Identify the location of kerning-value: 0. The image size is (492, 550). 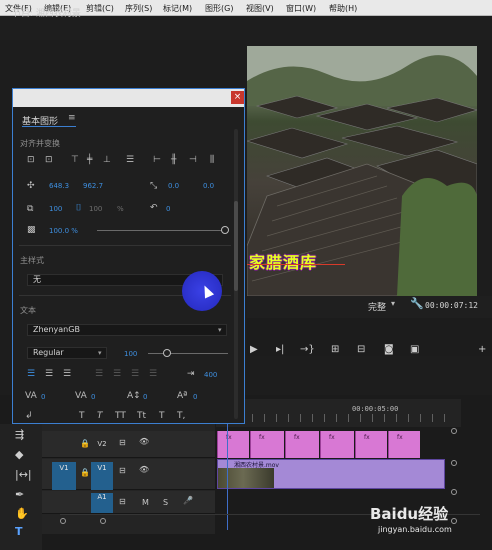
(93, 397).